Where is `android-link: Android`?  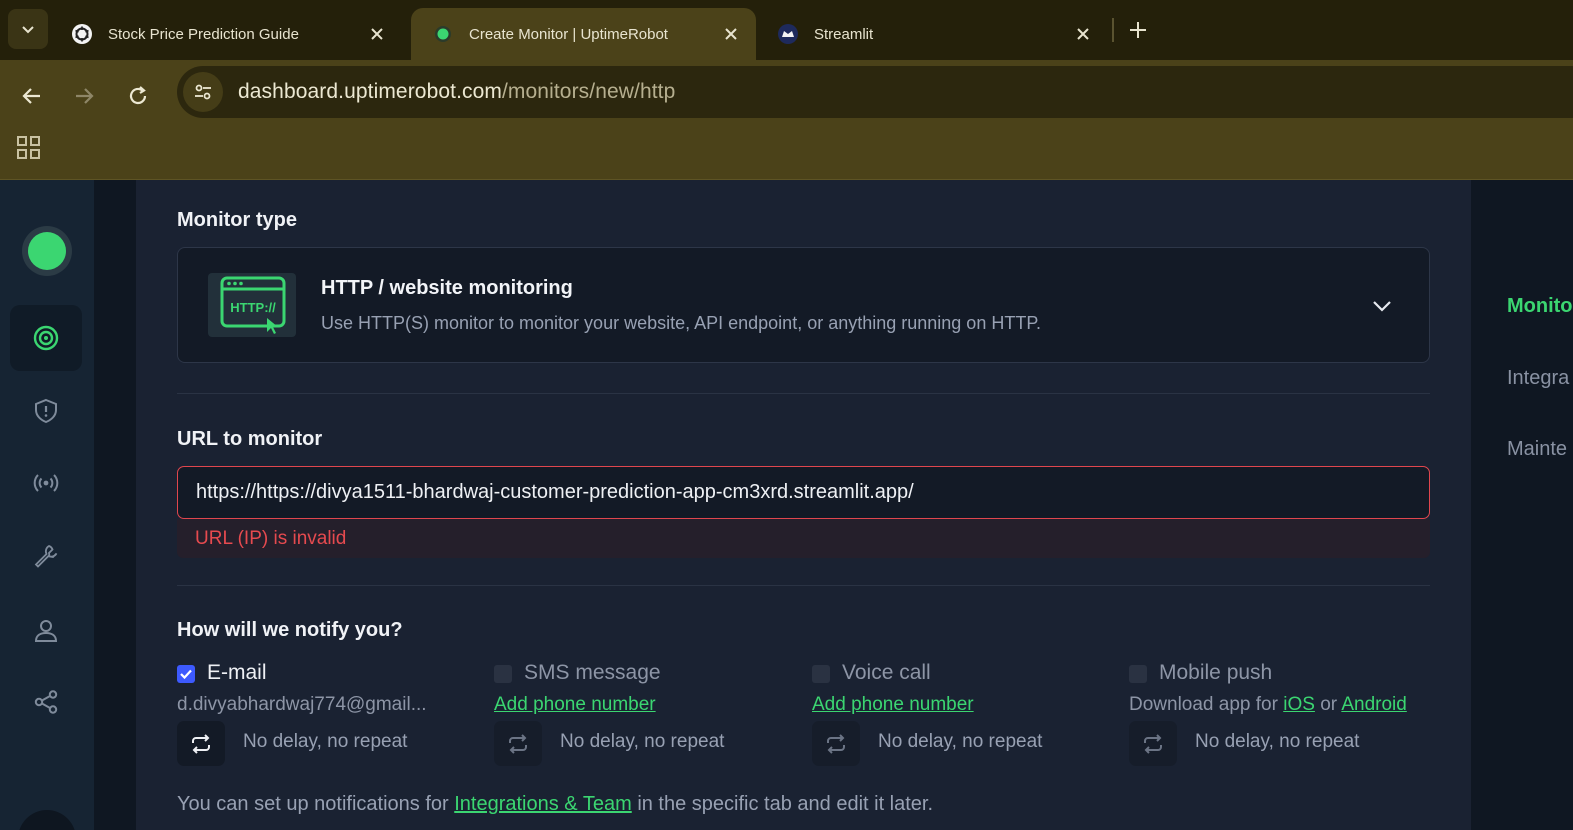 android-link: Android is located at coordinates (1374, 704).